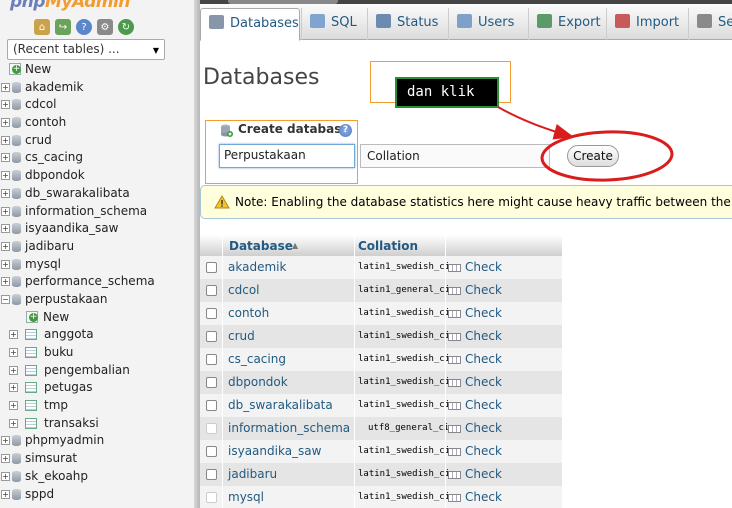  What do you see at coordinates (97, 441) in the screenshot?
I see `tree-db-phpmyadmin: + phpmyadmin` at bounding box center [97, 441].